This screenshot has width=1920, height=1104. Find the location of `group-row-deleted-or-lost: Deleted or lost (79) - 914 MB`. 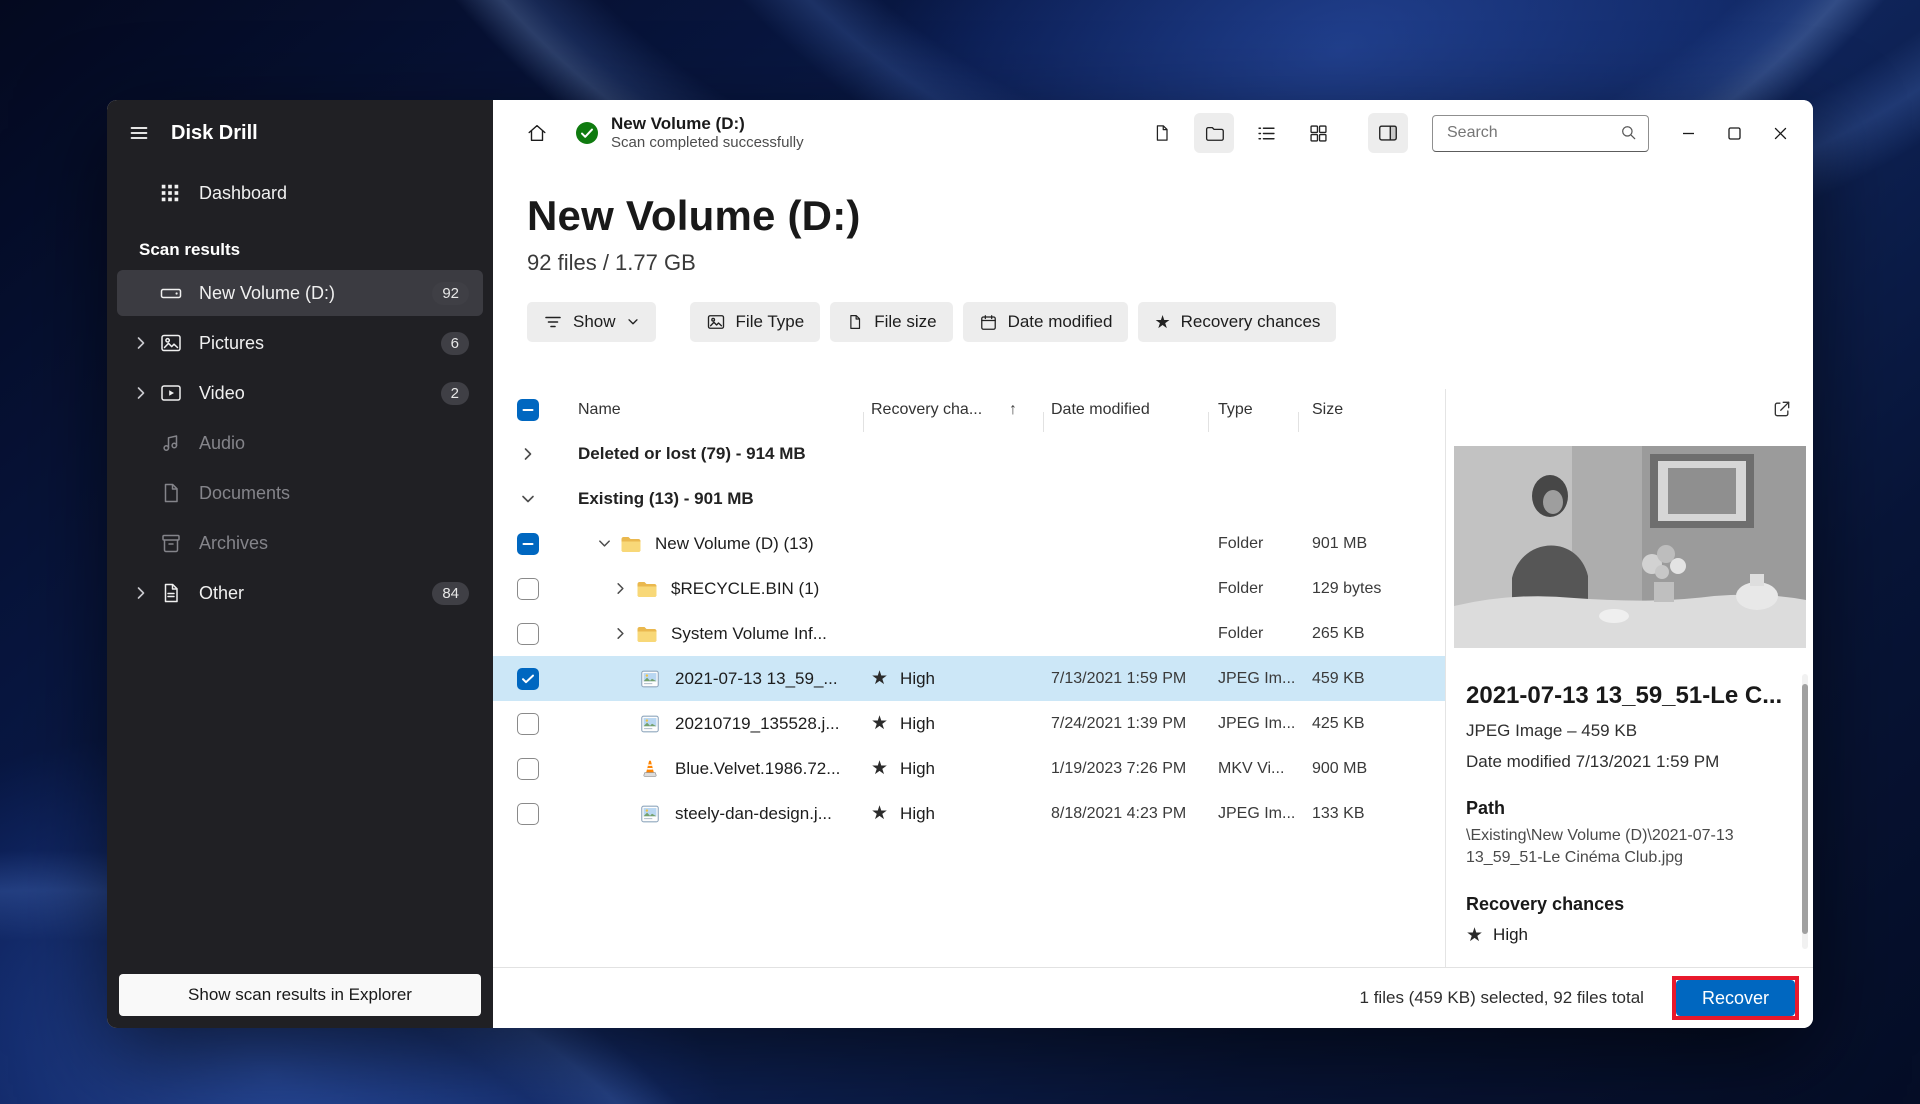

group-row-deleted-or-lost: Deleted or lost (79) - 914 MB is located at coordinates (969, 453).